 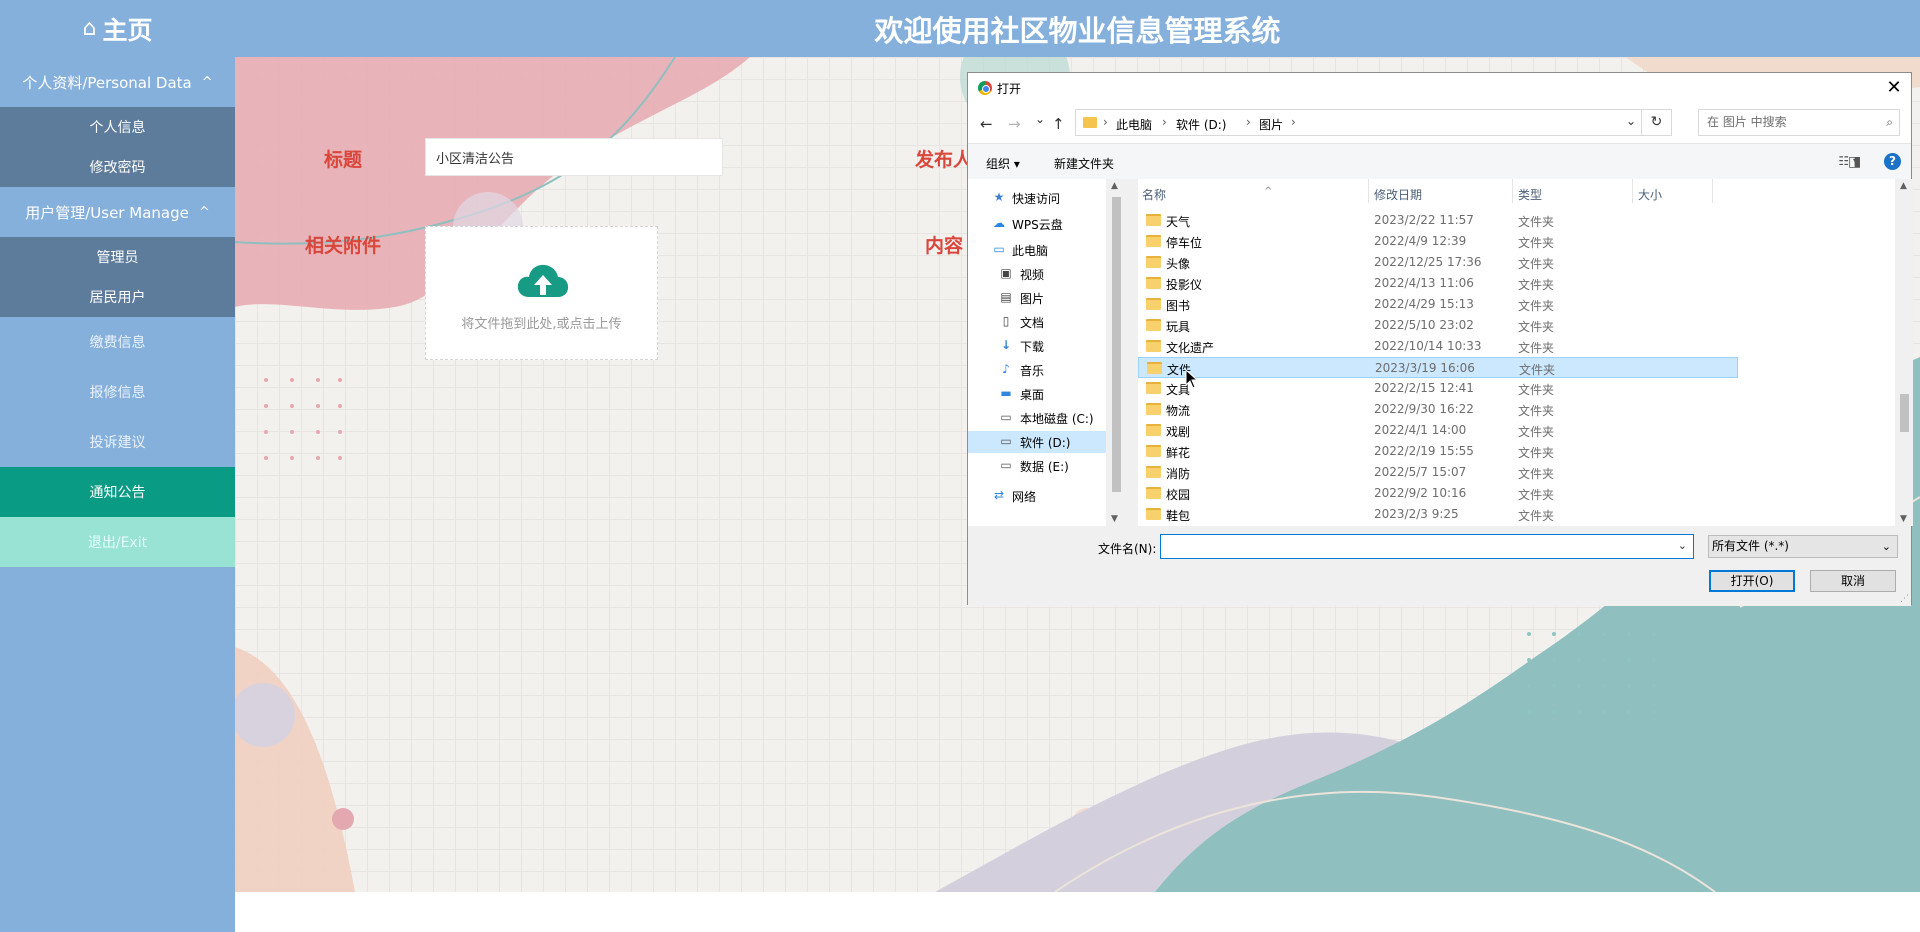 I want to click on preview-pane-icon: ◨, so click(x=1854, y=162).